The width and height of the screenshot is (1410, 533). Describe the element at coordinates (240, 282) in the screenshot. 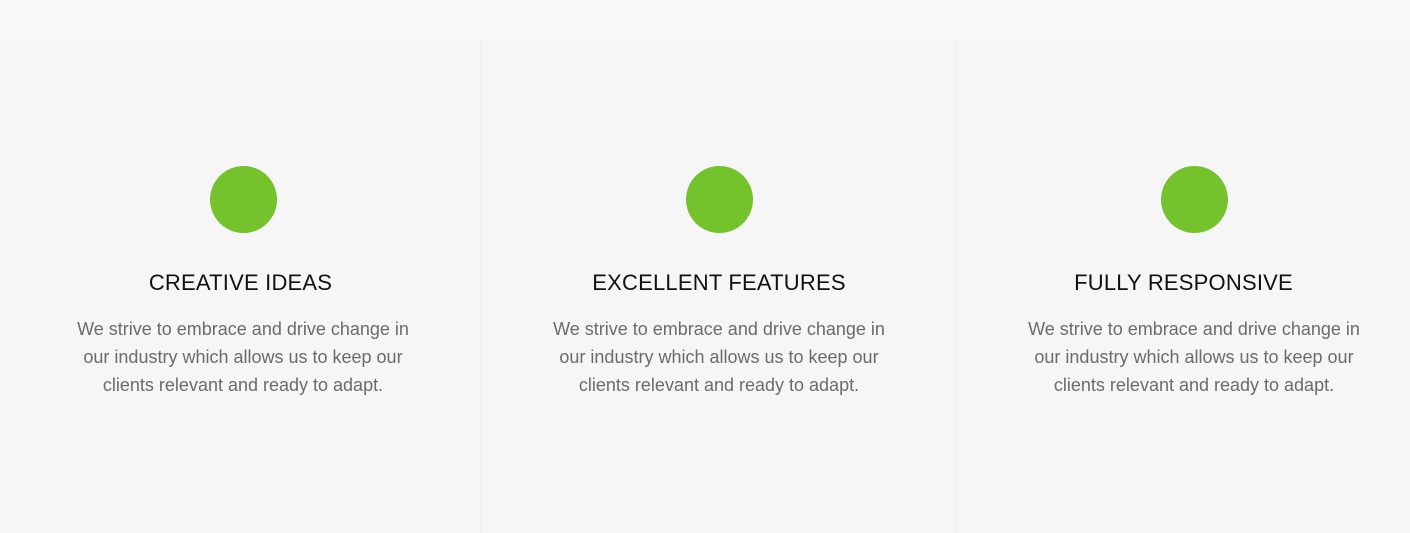

I see `feature-title: CREATIVE IDEAS` at that location.